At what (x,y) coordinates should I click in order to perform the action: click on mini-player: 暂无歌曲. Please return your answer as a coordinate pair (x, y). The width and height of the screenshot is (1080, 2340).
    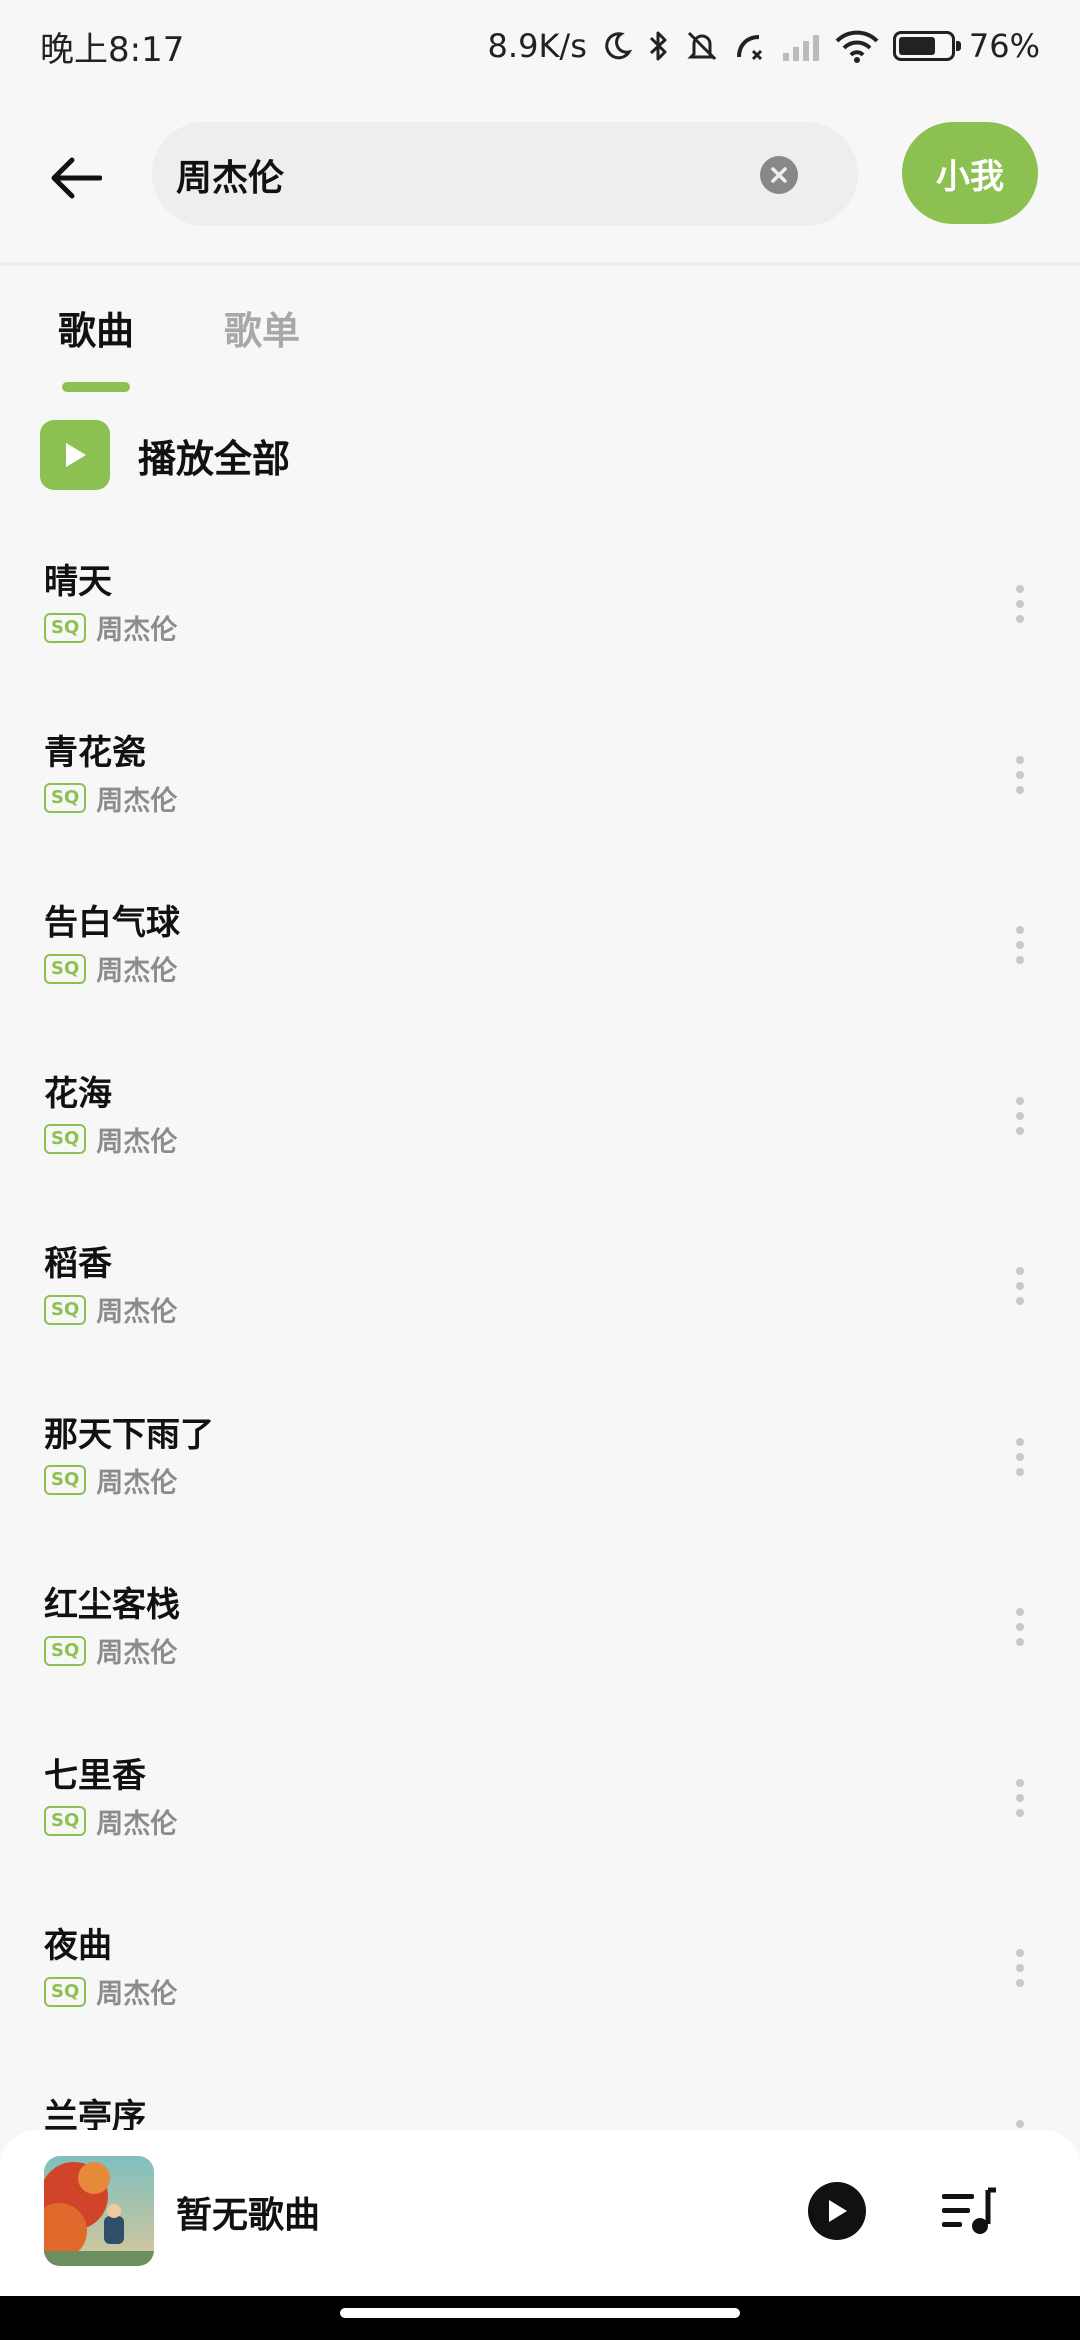
    Looking at the image, I should click on (540, 2213).